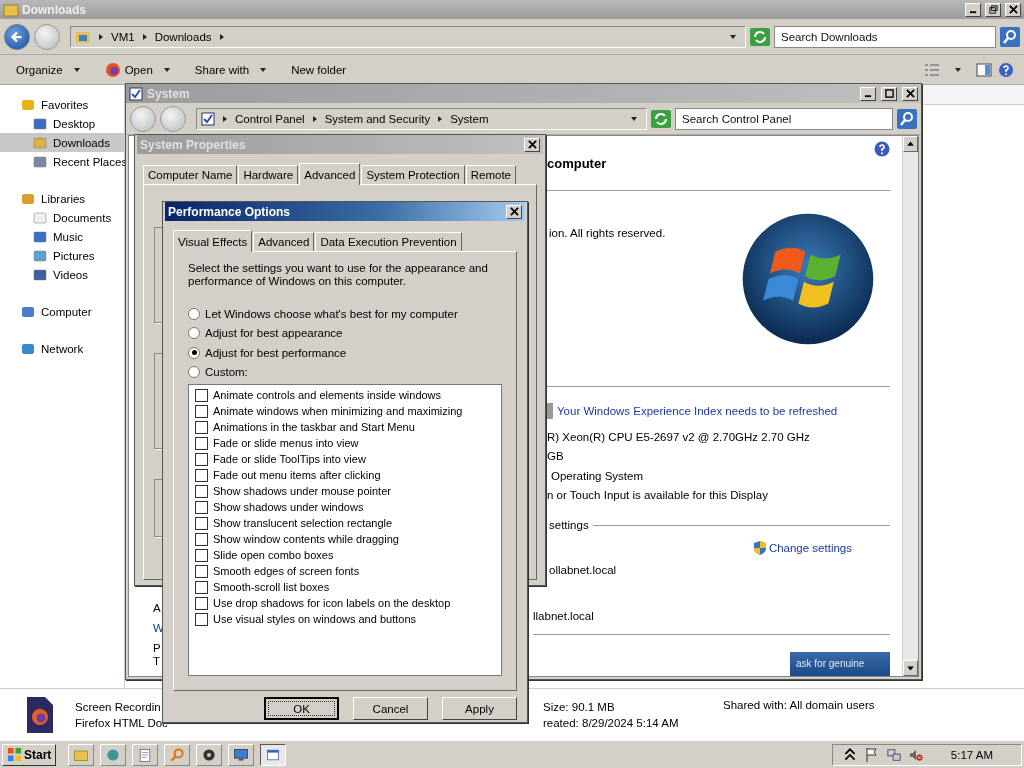  What do you see at coordinates (190, 174) in the screenshot?
I see `tab: Computer Name` at bounding box center [190, 174].